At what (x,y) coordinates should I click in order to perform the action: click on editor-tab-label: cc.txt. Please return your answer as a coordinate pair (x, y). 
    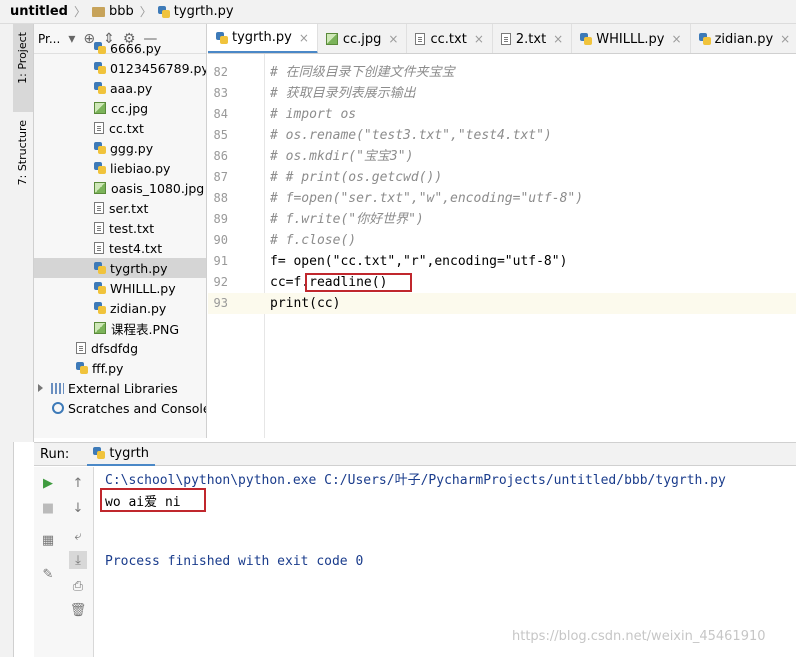
    Looking at the image, I should click on (448, 39).